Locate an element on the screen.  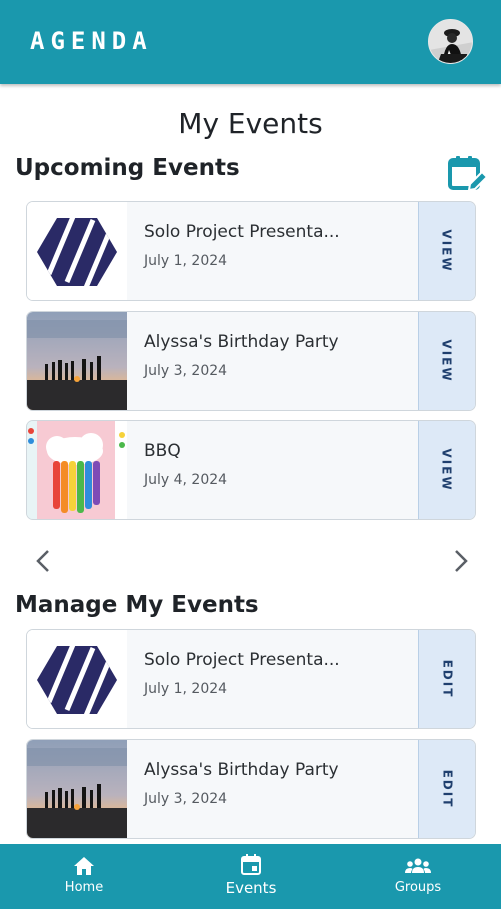
app-brand: AGENDA is located at coordinates (91, 41).